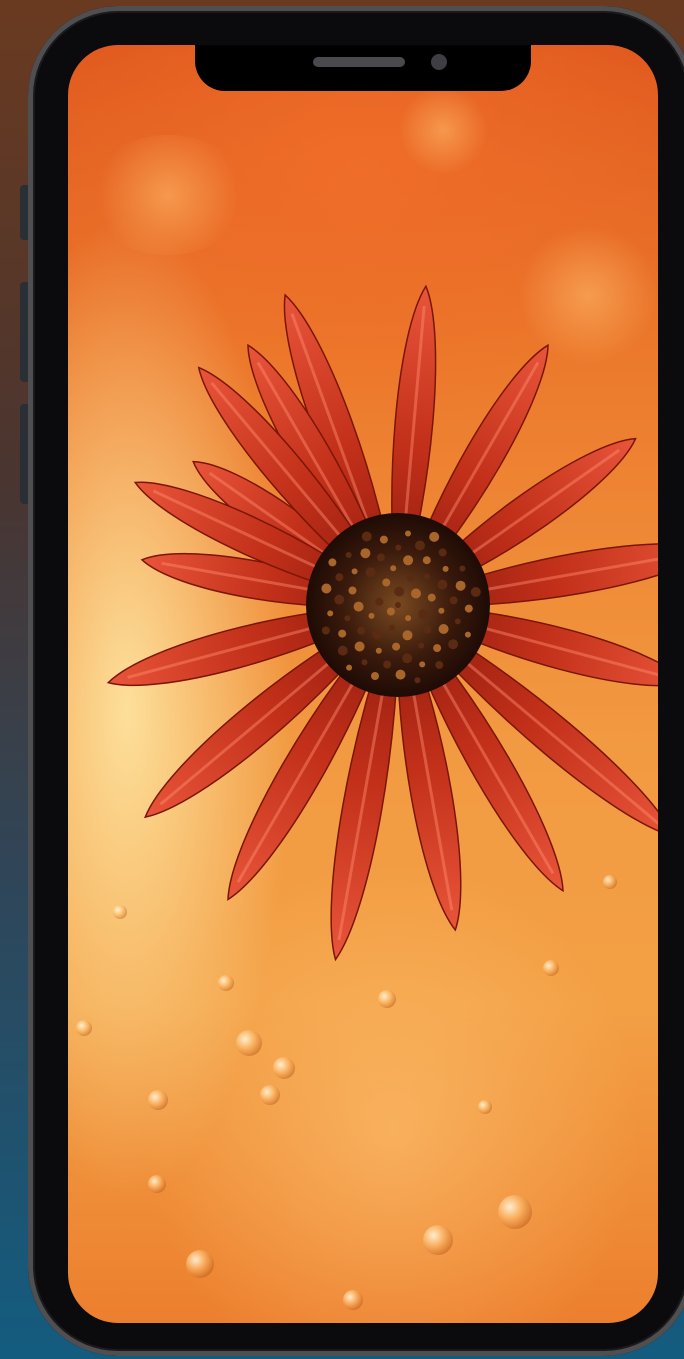 The width and height of the screenshot is (684, 1359). What do you see at coordinates (359, 62) in the screenshot?
I see `speaker-grille-icon` at bounding box center [359, 62].